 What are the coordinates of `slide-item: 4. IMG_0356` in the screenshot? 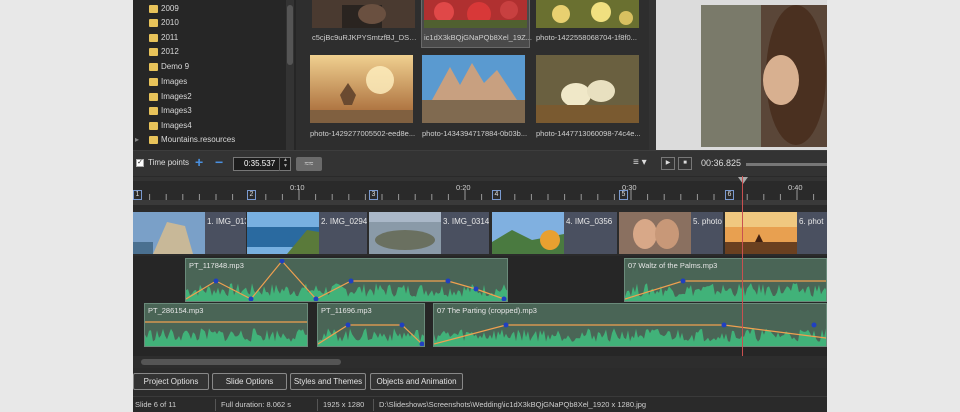 It's located at (554, 233).